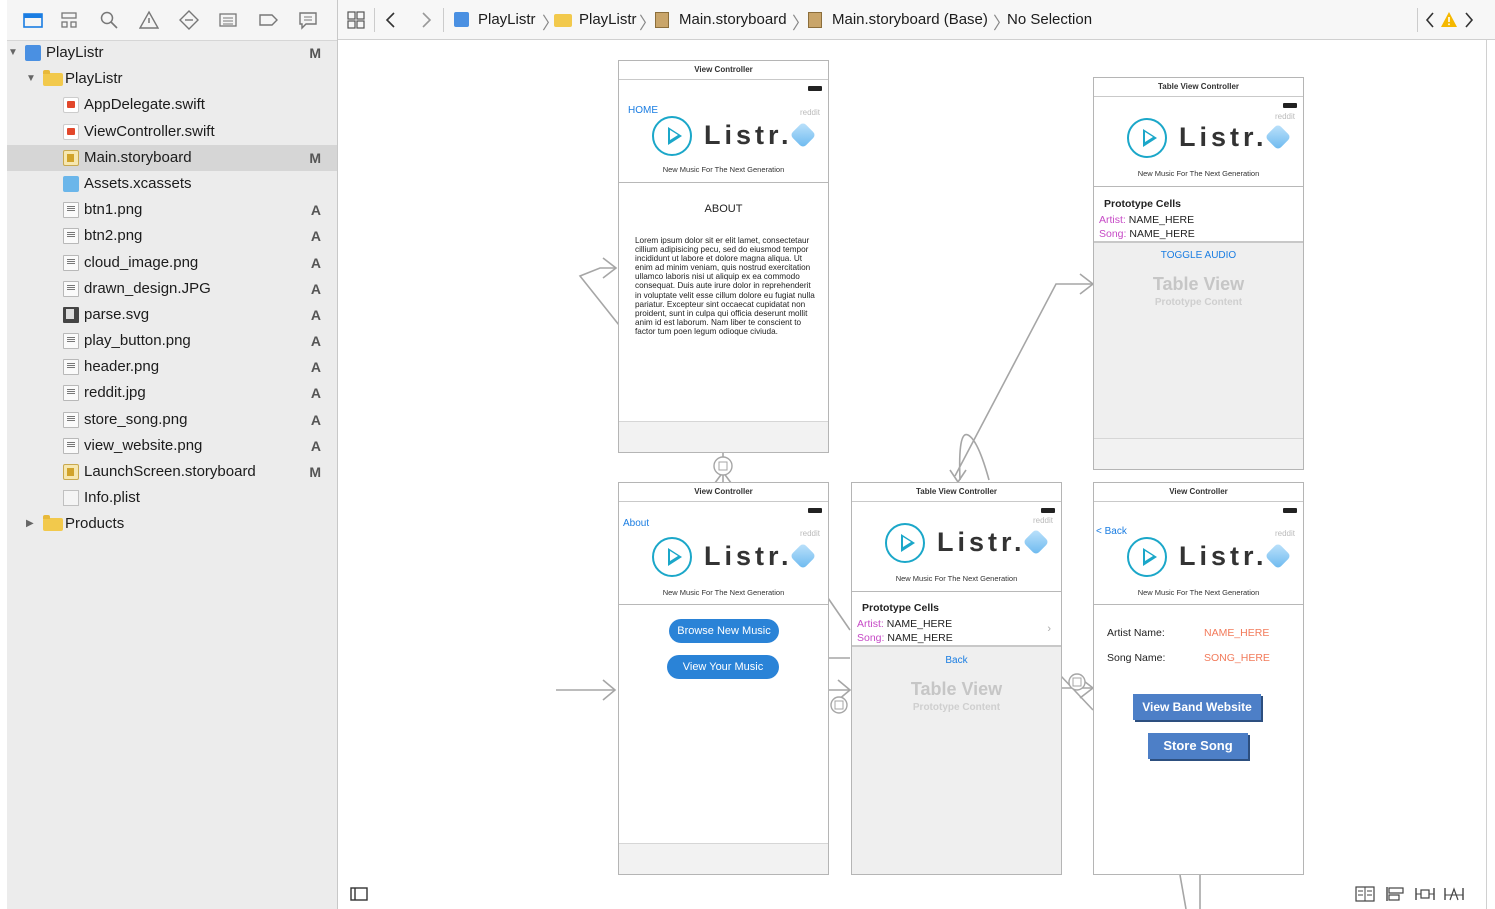 Image resolution: width=1495 pixels, height=909 pixels. Describe the element at coordinates (910, 19) in the screenshot. I see `crumb-localization: Main.storyboard (Base)` at that location.